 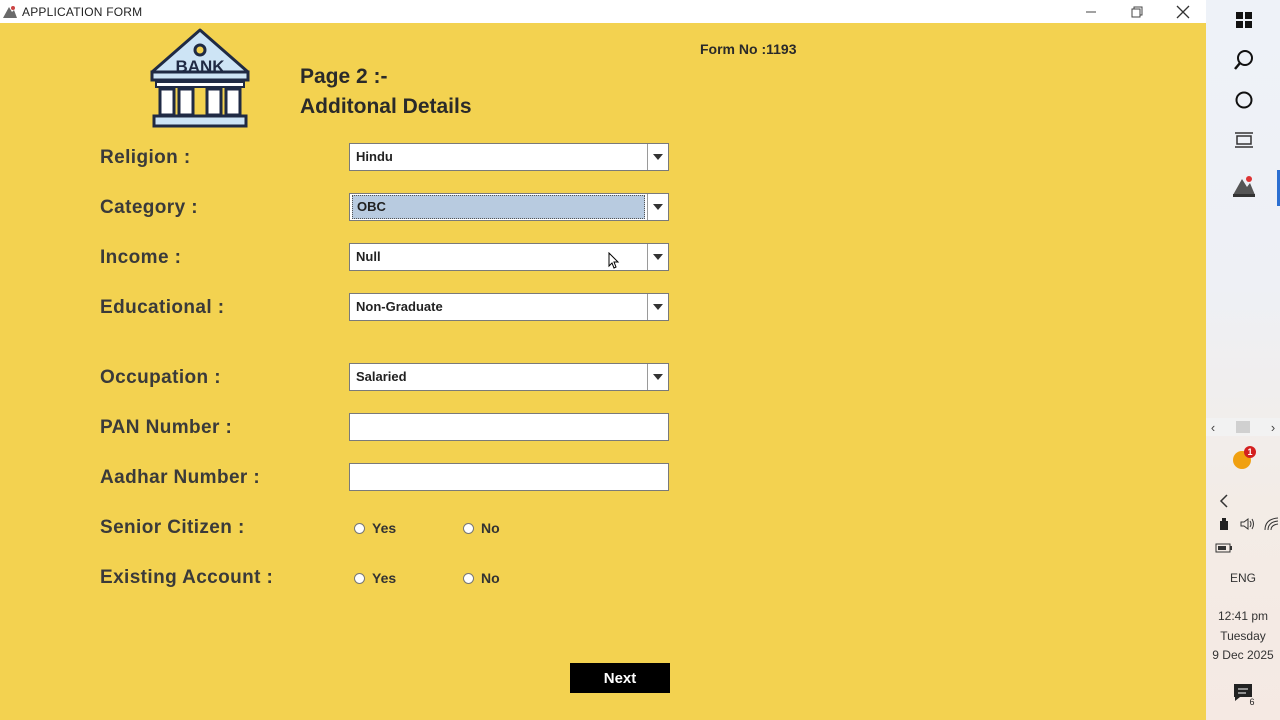 What do you see at coordinates (82, 11) in the screenshot?
I see `window-title: APPLICATION FORM` at bounding box center [82, 11].